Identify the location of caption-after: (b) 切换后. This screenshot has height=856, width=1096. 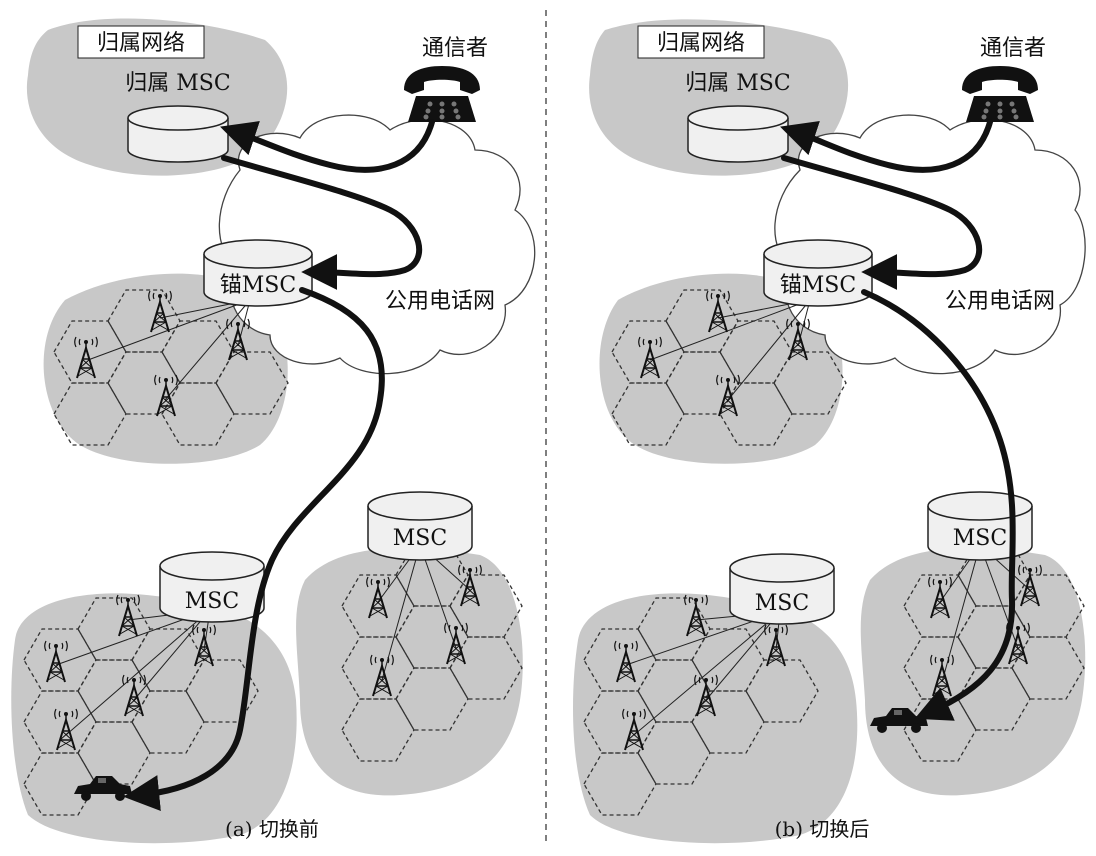
(822, 829).